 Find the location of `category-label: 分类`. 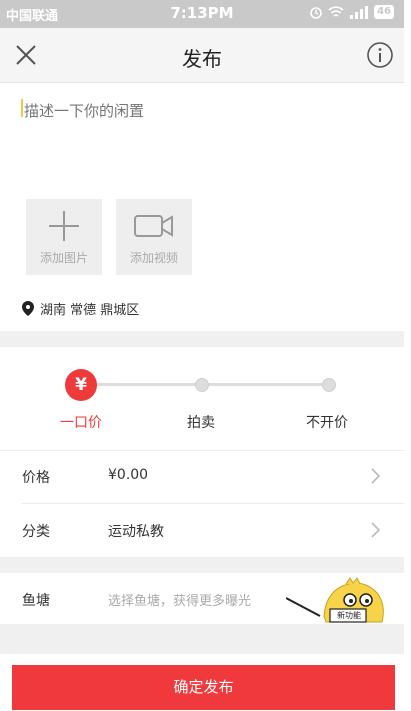

category-label: 分类 is located at coordinates (36, 532).